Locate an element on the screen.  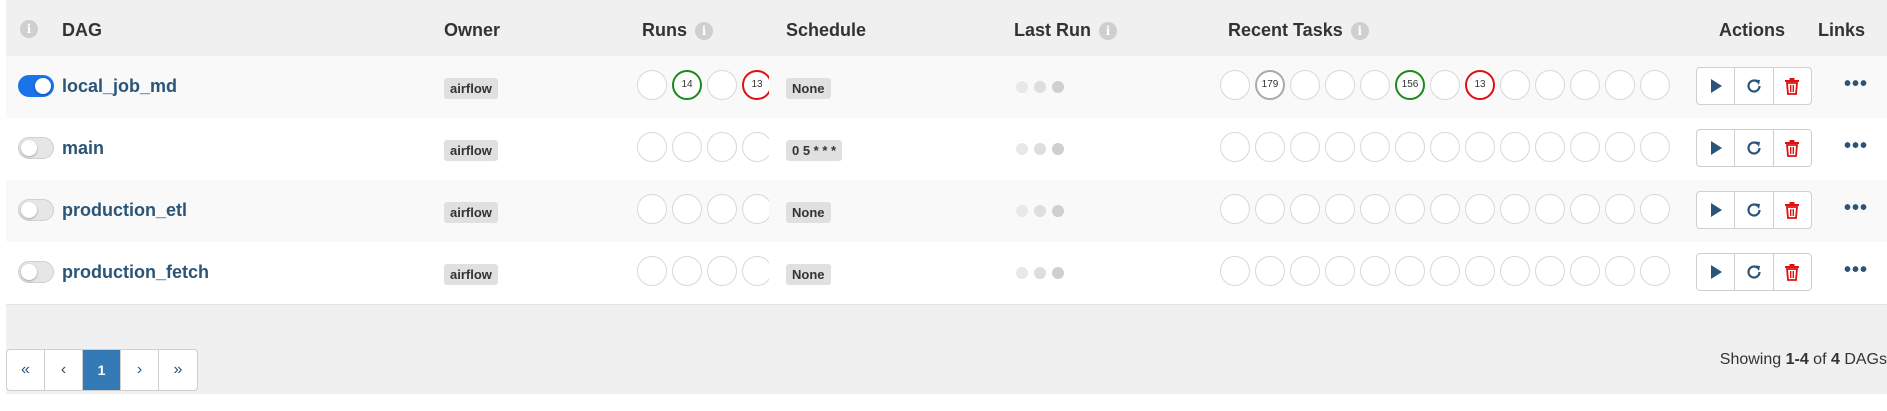
header-schedule: Schedule is located at coordinates (826, 30).